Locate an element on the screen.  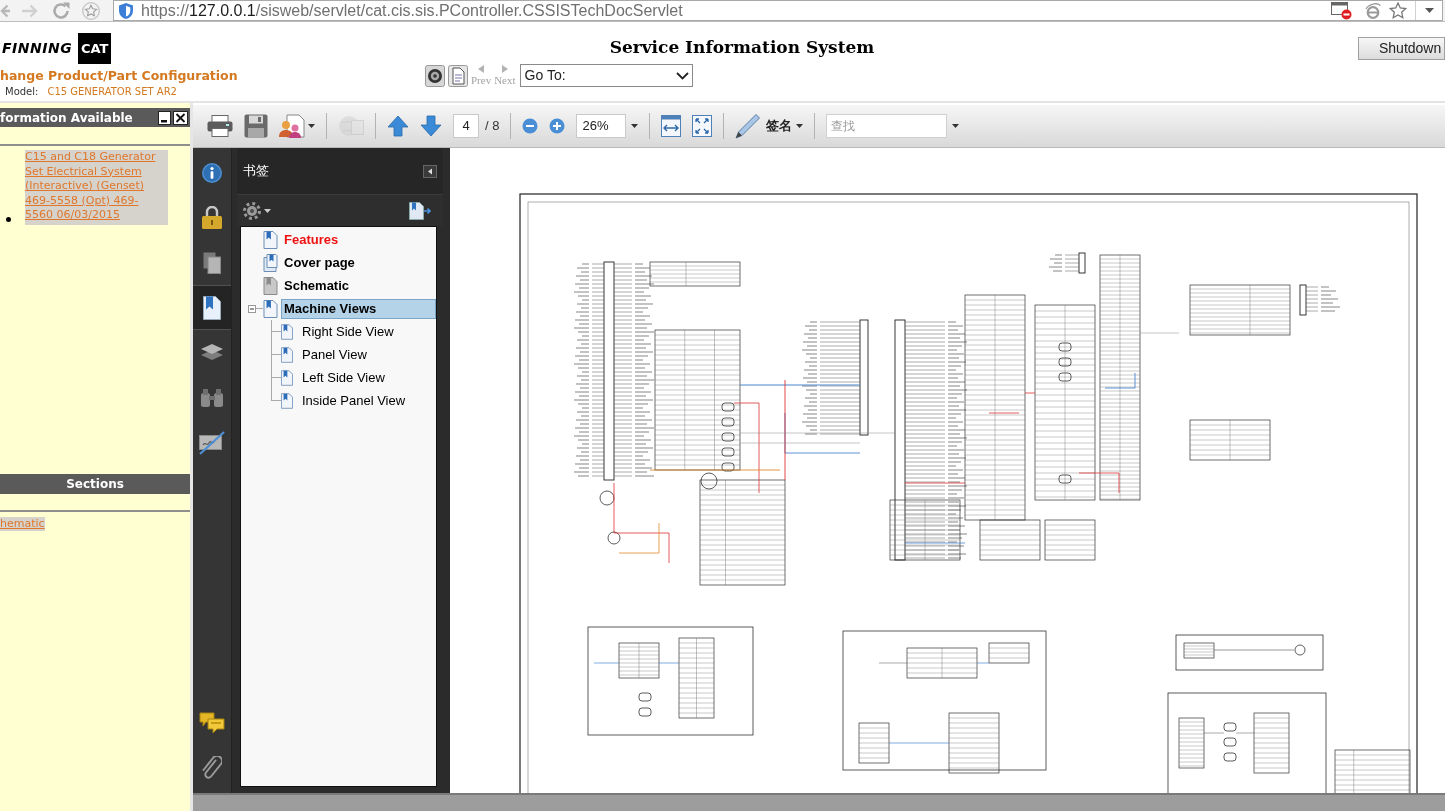
zoom-in-icon is located at coordinates (557, 126).